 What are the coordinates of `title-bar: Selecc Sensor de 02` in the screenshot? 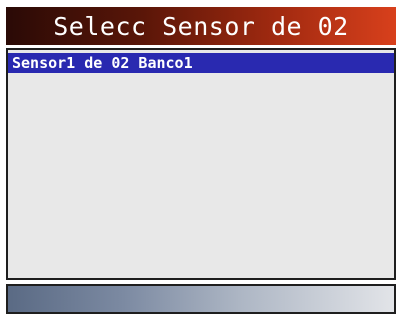 It's located at (201, 26).